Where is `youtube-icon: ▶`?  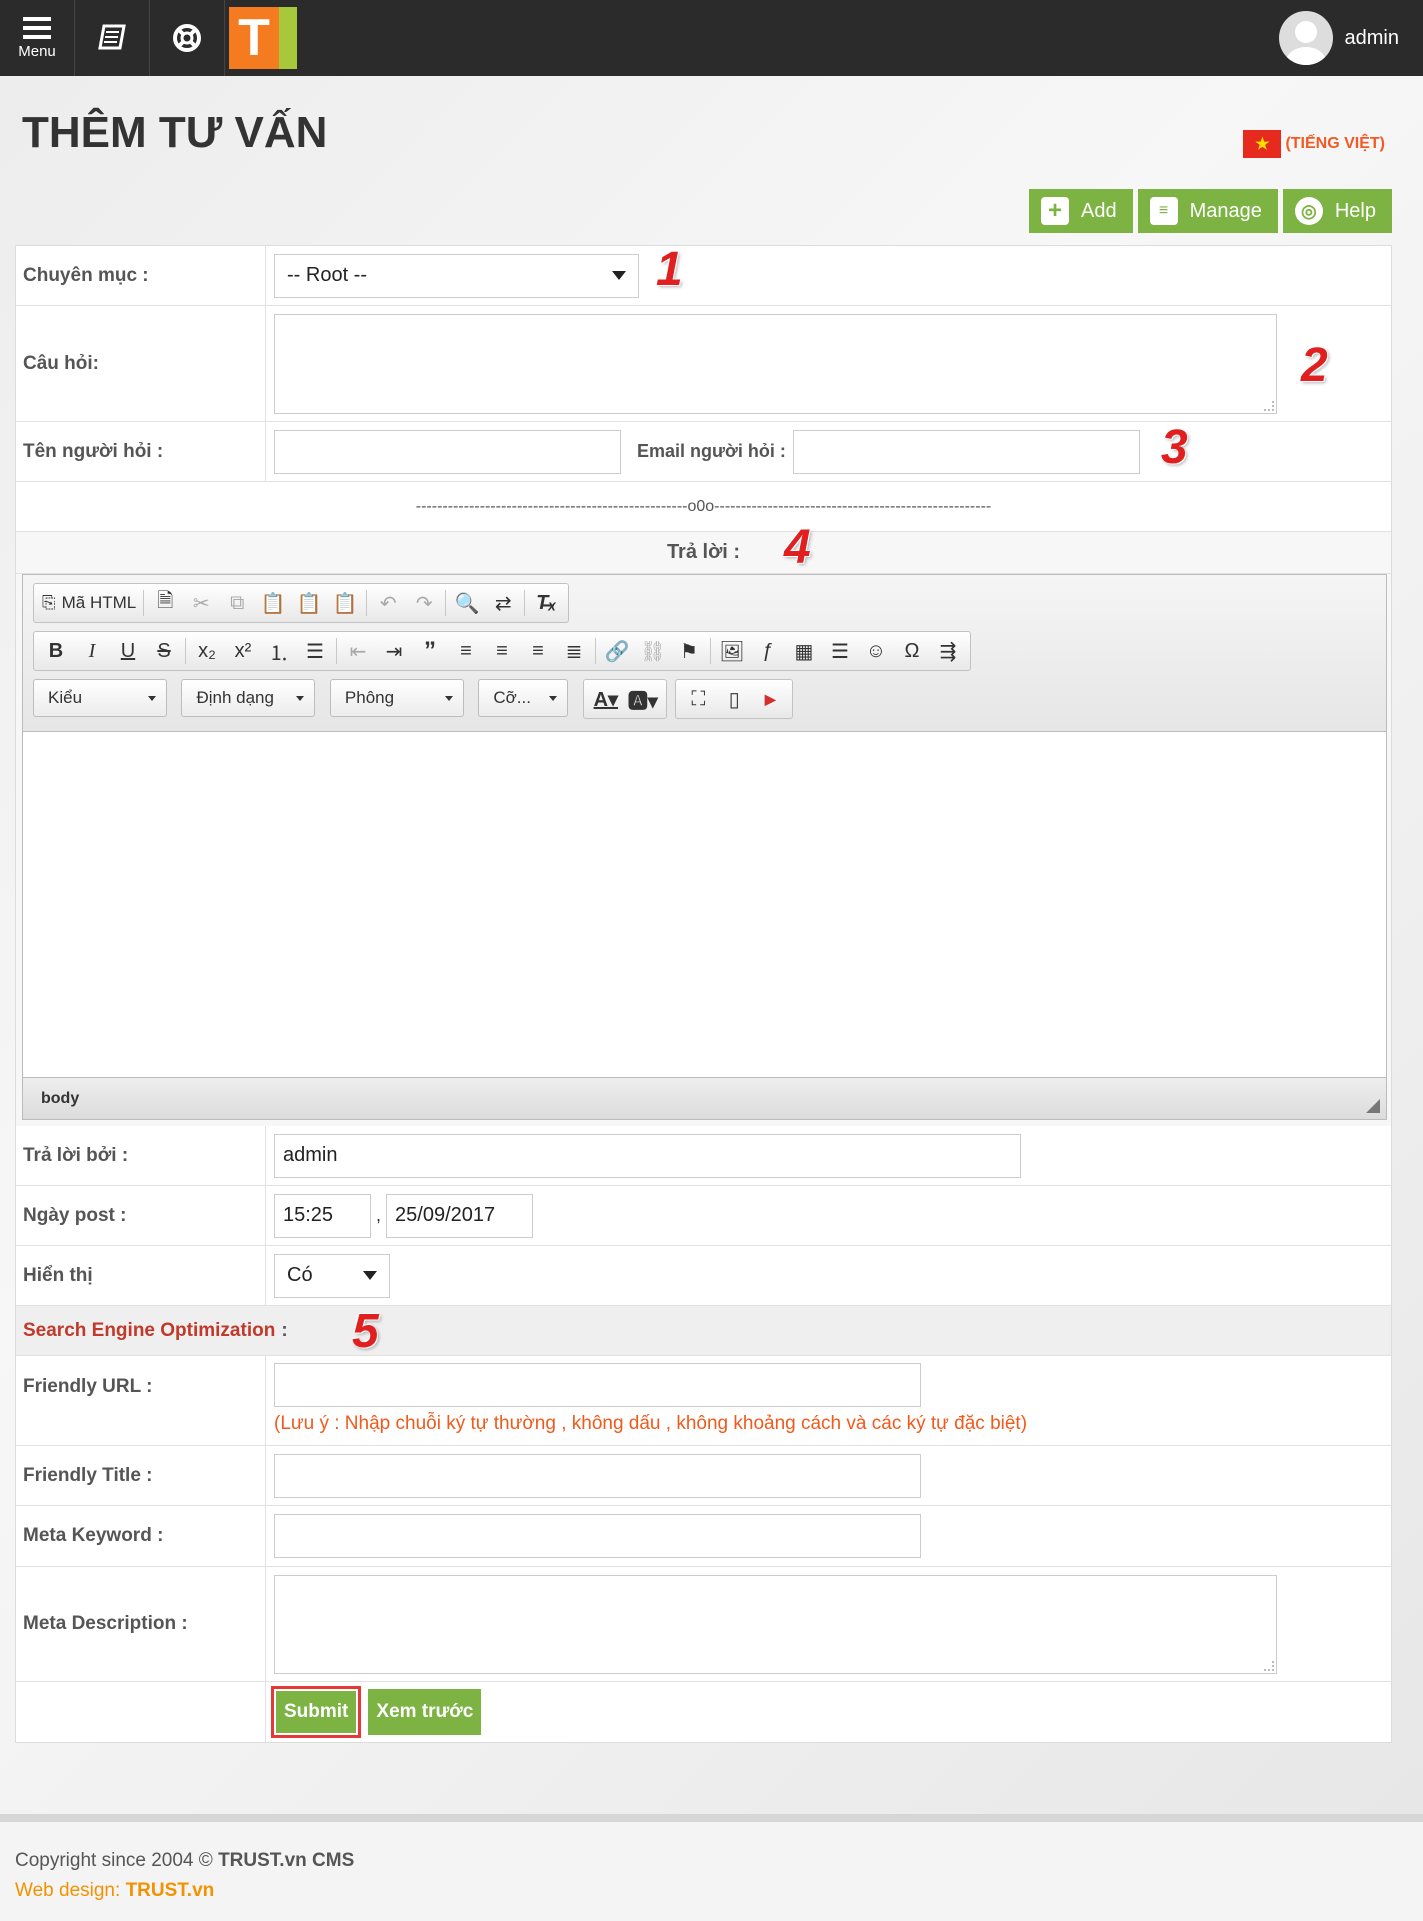 youtube-icon: ▶ is located at coordinates (770, 699).